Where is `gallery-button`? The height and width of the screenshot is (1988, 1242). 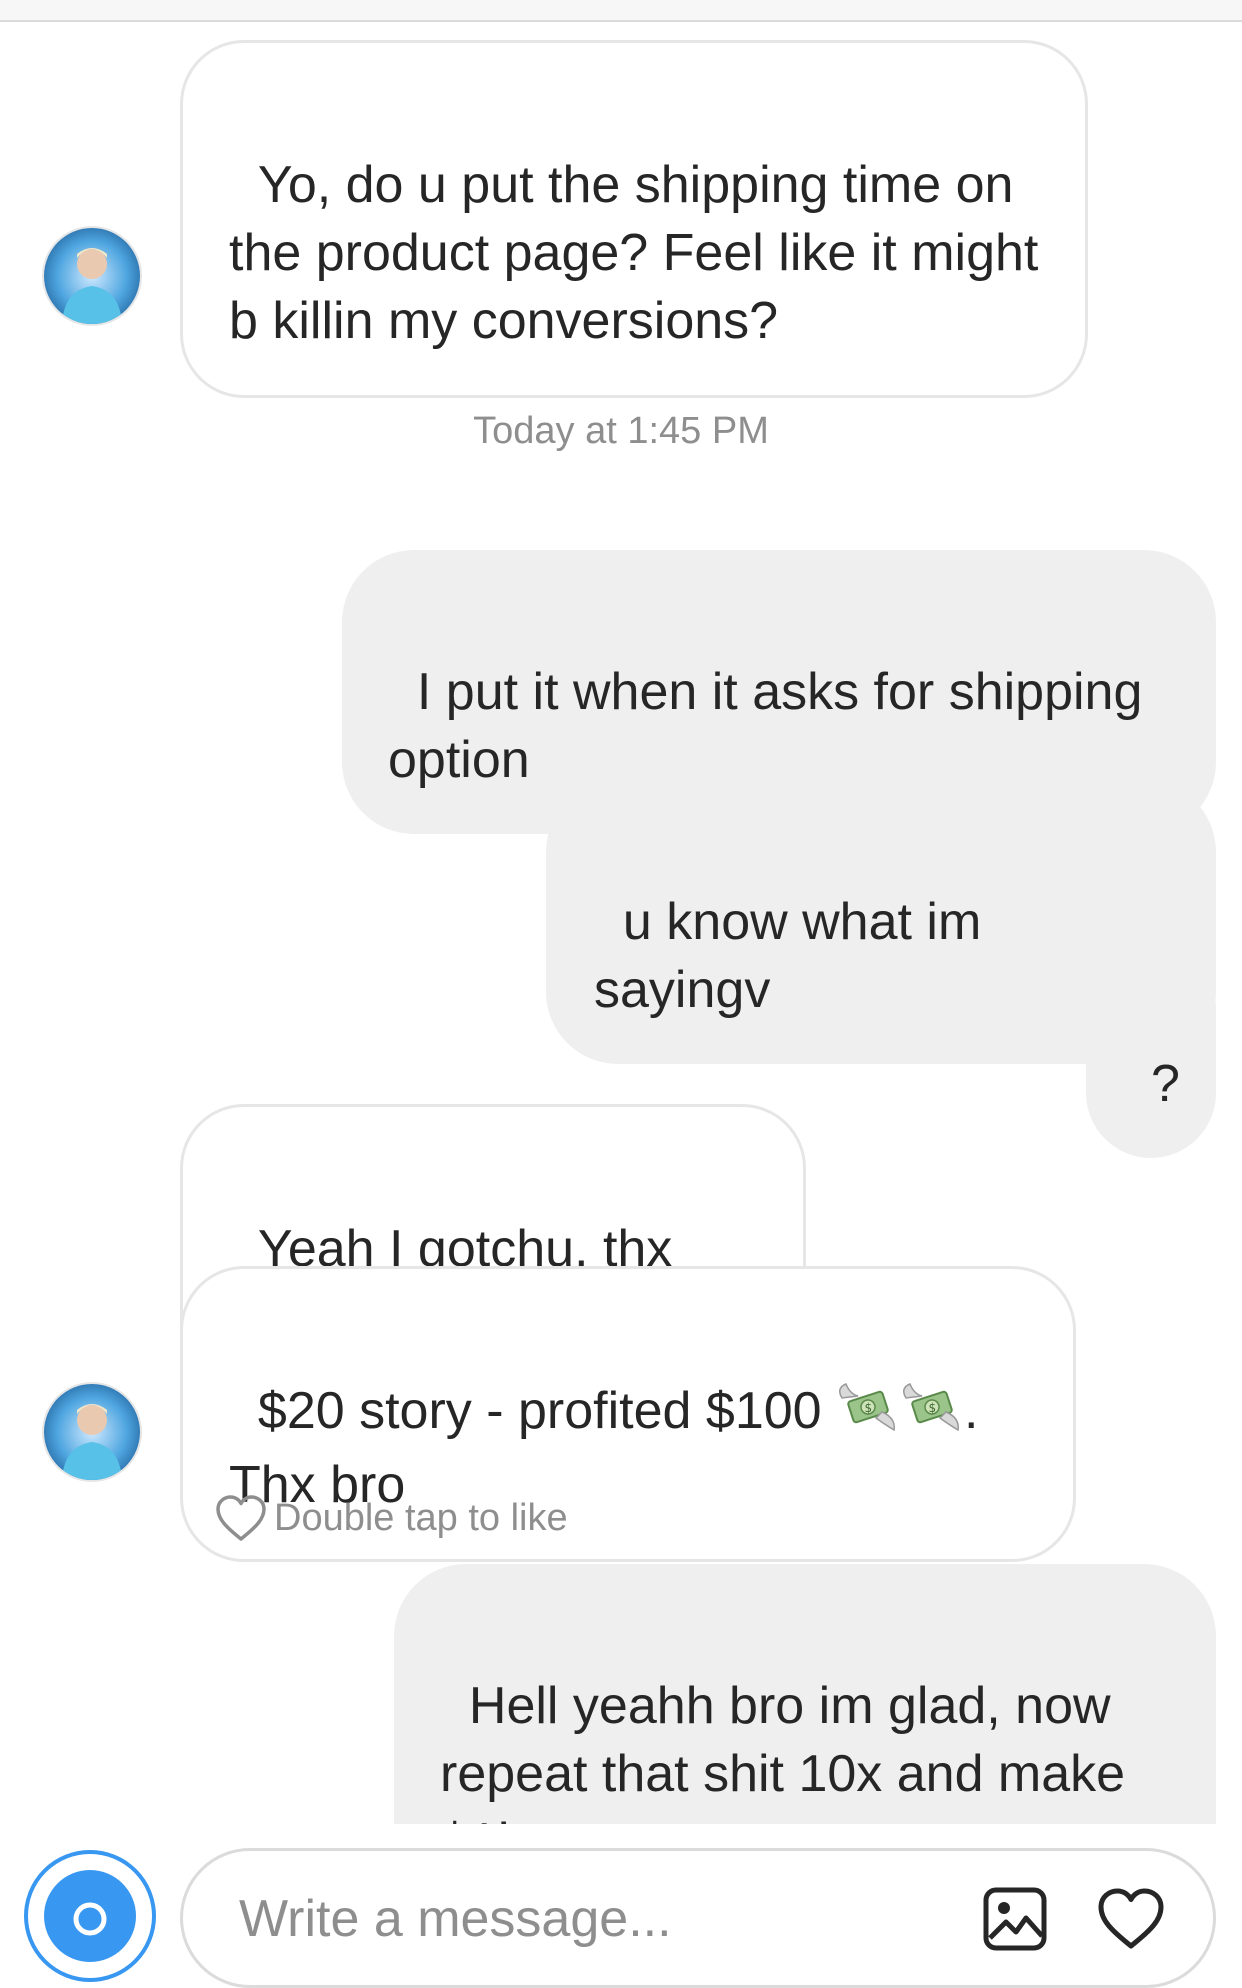 gallery-button is located at coordinates (1015, 1919).